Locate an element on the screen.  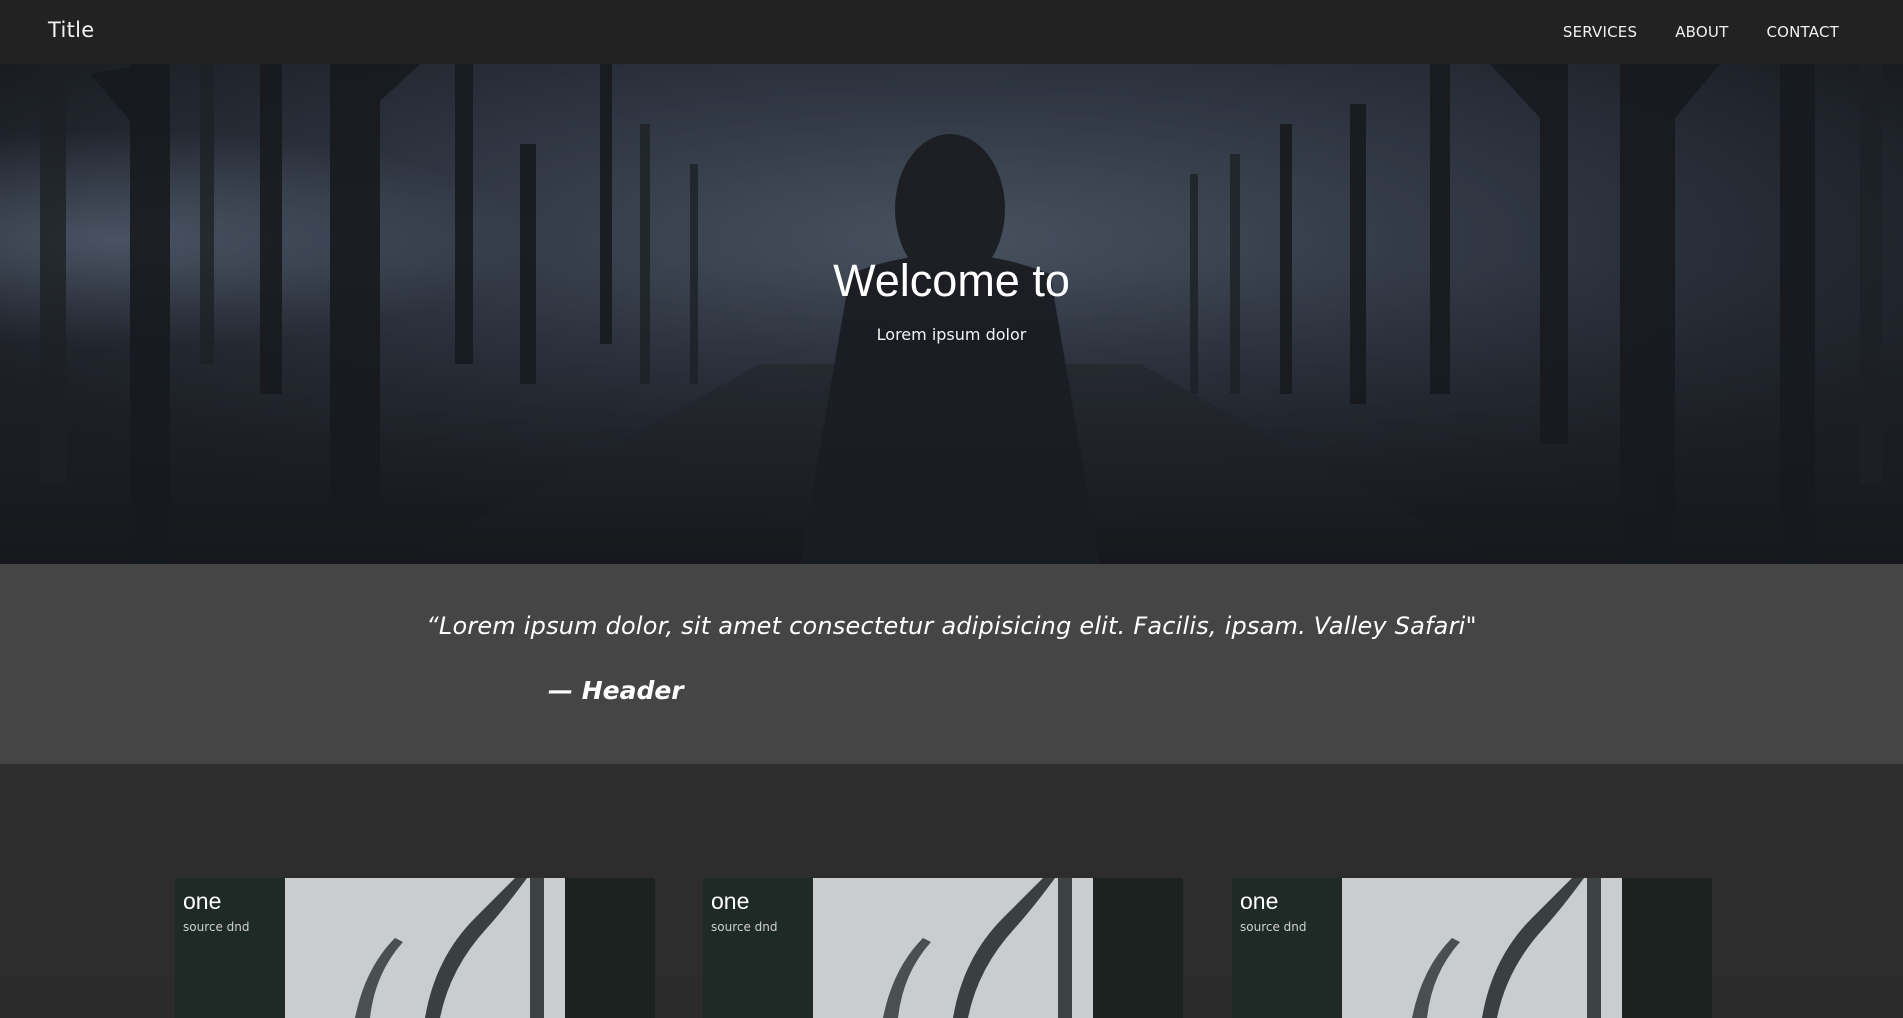
brand-title: Title is located at coordinates (71, 30).